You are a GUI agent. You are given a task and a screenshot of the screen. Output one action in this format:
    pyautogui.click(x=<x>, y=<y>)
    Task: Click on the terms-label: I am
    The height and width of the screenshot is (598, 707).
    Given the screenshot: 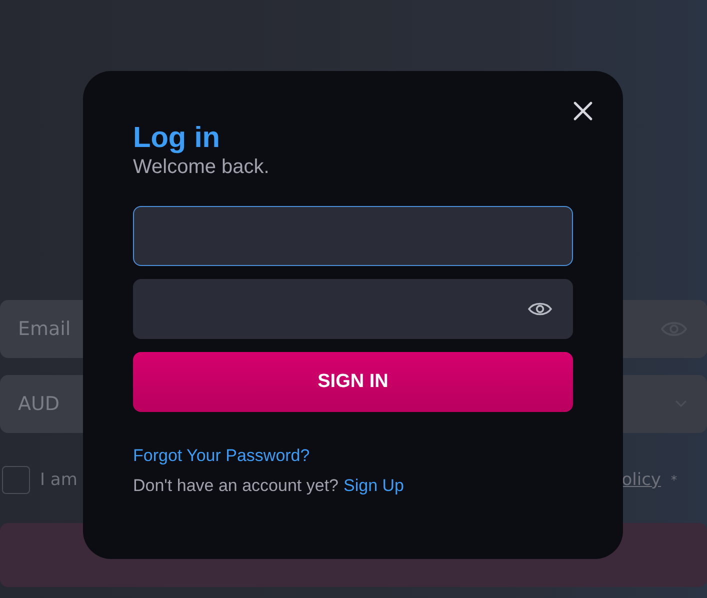 What is the action you would take?
    pyautogui.click(x=59, y=480)
    